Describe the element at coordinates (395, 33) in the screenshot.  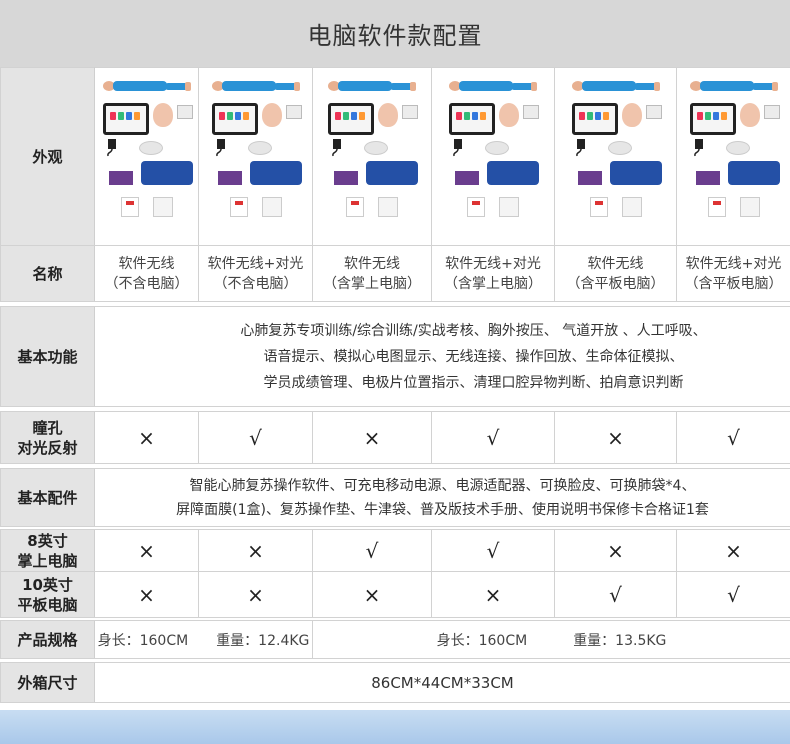
I see `page-title: 电脑软件款配置` at that location.